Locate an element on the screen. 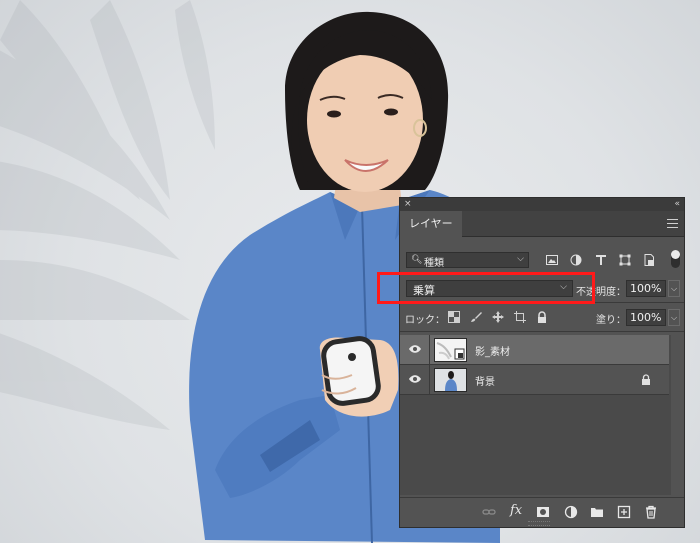  new-adjustment-layer-icon is located at coordinates (571, 512).